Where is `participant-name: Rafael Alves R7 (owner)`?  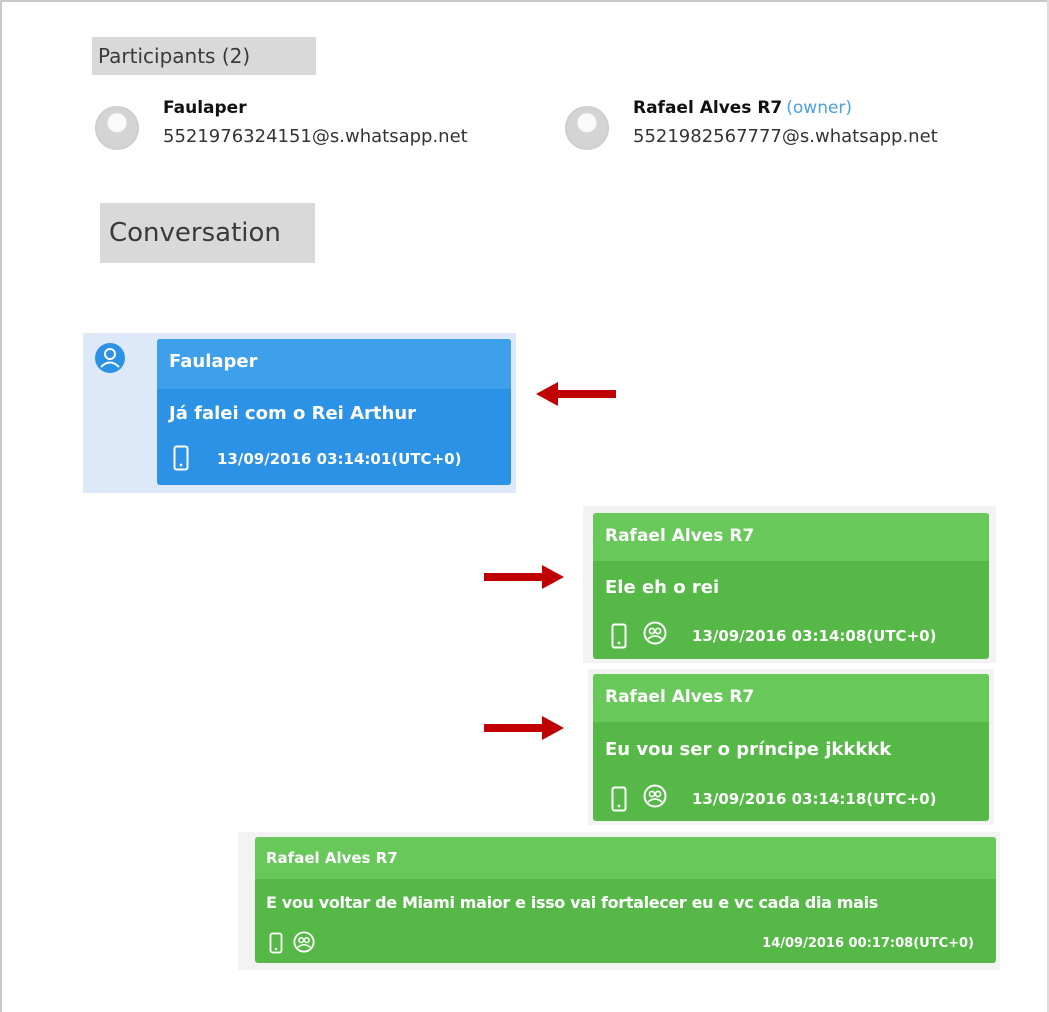 participant-name: Rafael Alves R7 (owner) is located at coordinates (742, 108).